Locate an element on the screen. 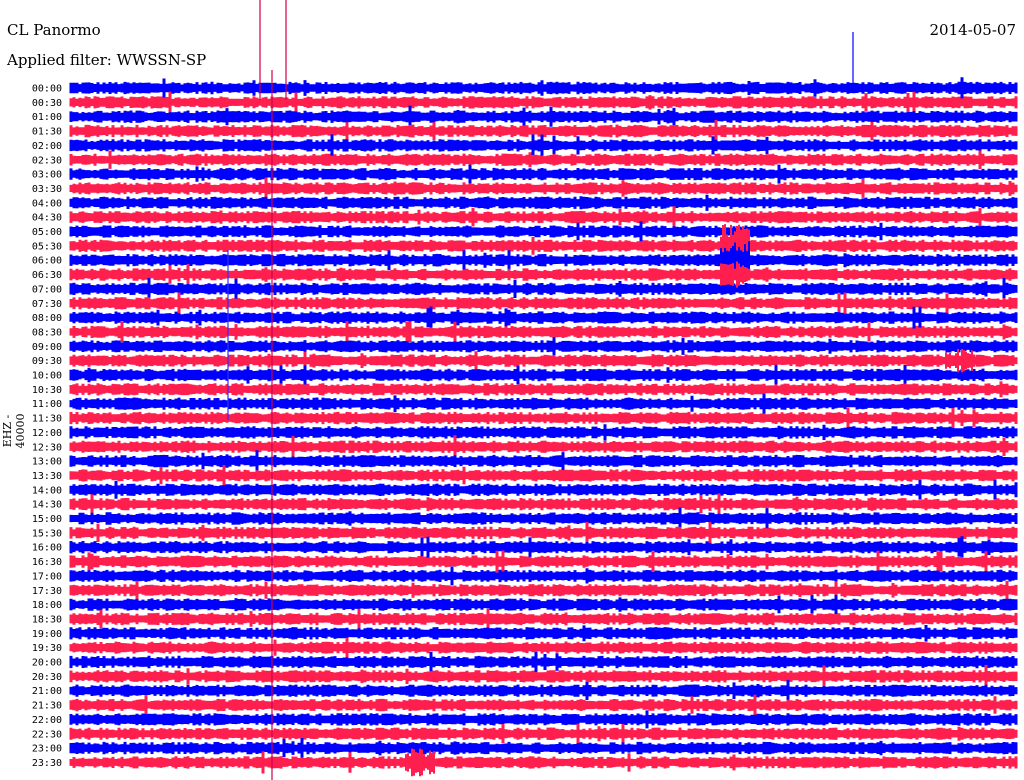 The height and width of the screenshot is (780, 1024). row-tick-label: 11:00 is located at coordinates (47, 404).